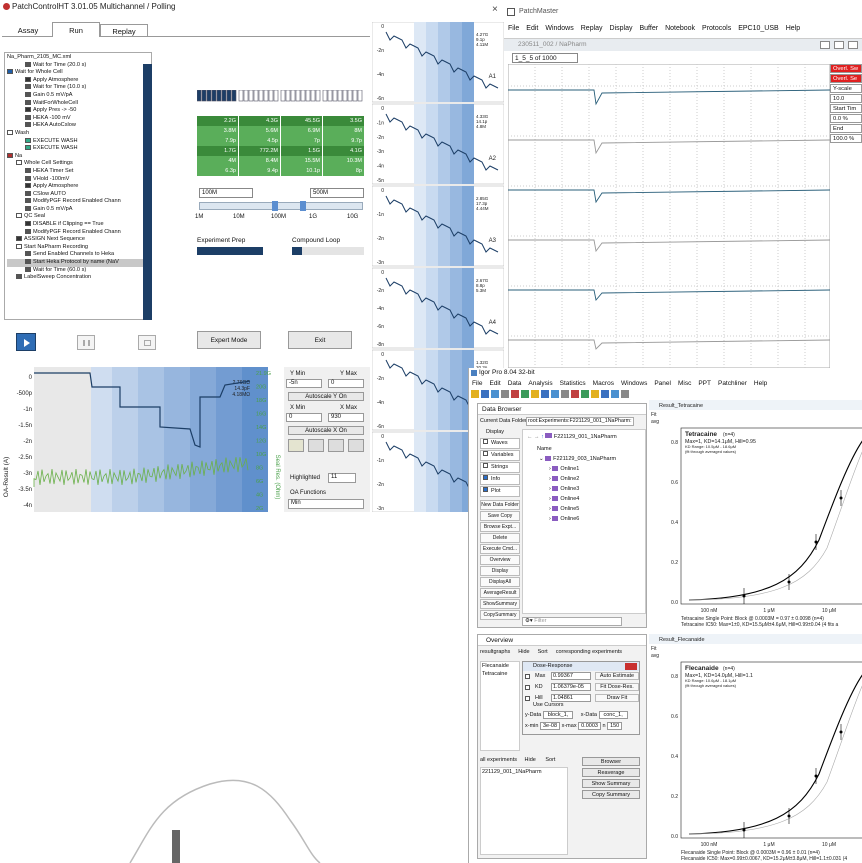 The image size is (862, 863). What do you see at coordinates (594, 481) in the screenshot?
I see `folder-row: › Online2` at bounding box center [594, 481].